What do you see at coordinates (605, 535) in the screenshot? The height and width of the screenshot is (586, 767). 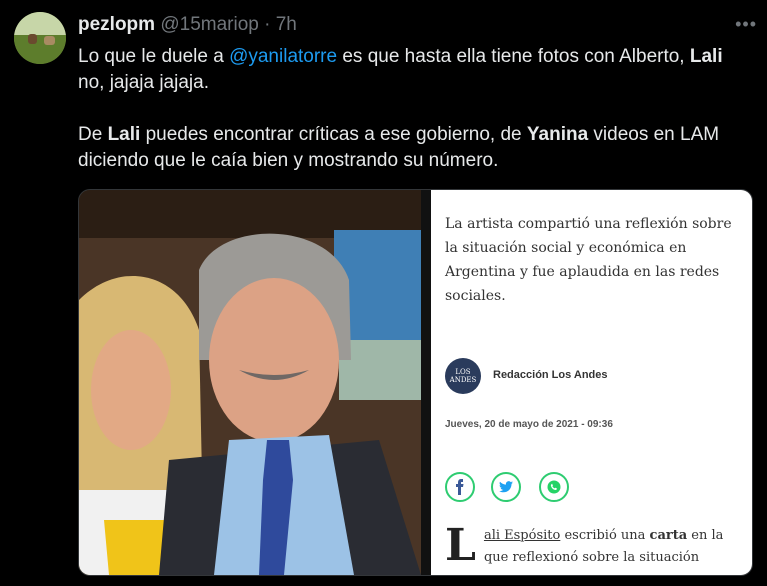 I see `body-text: escribió una` at bounding box center [605, 535].